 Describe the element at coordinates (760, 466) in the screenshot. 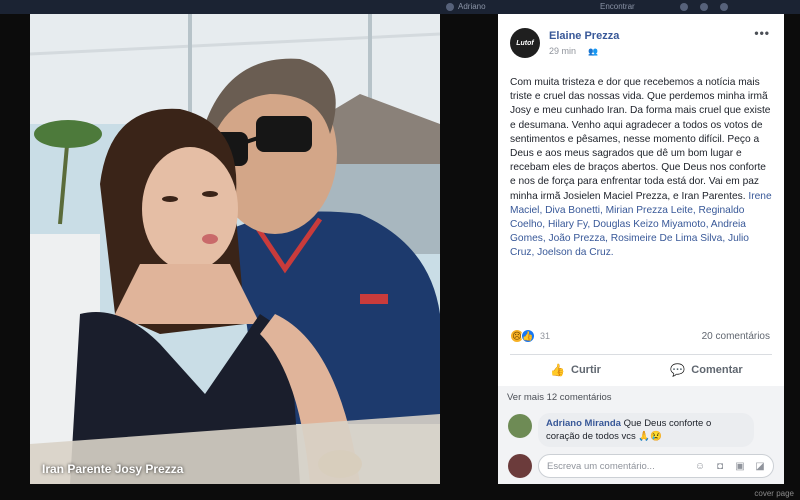

I see `sticker-icon: ◪` at that location.